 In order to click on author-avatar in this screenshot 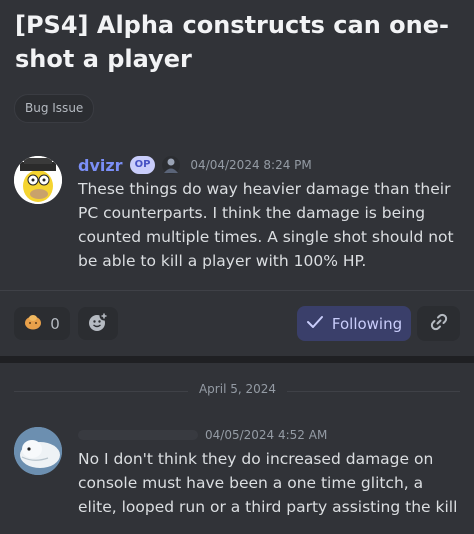, I will do `click(38, 180)`.